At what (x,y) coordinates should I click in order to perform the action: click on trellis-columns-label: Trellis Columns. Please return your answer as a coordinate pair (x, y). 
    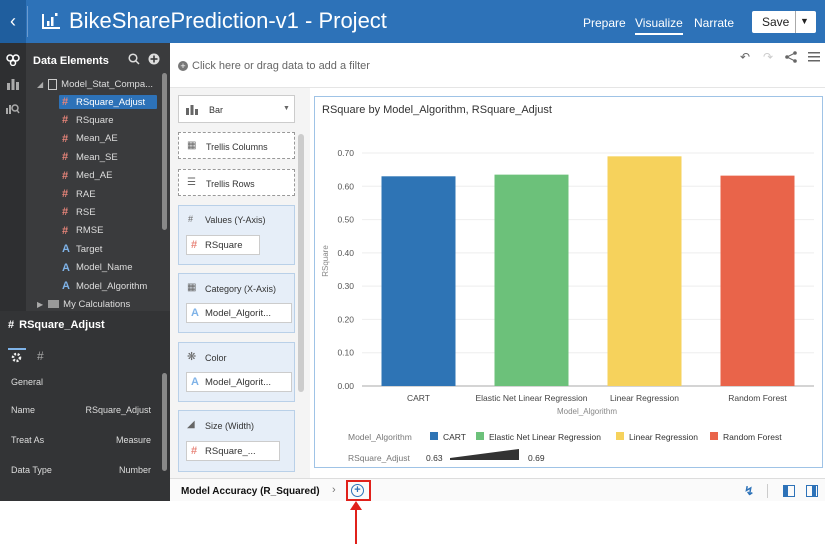
    Looking at the image, I should click on (237, 147).